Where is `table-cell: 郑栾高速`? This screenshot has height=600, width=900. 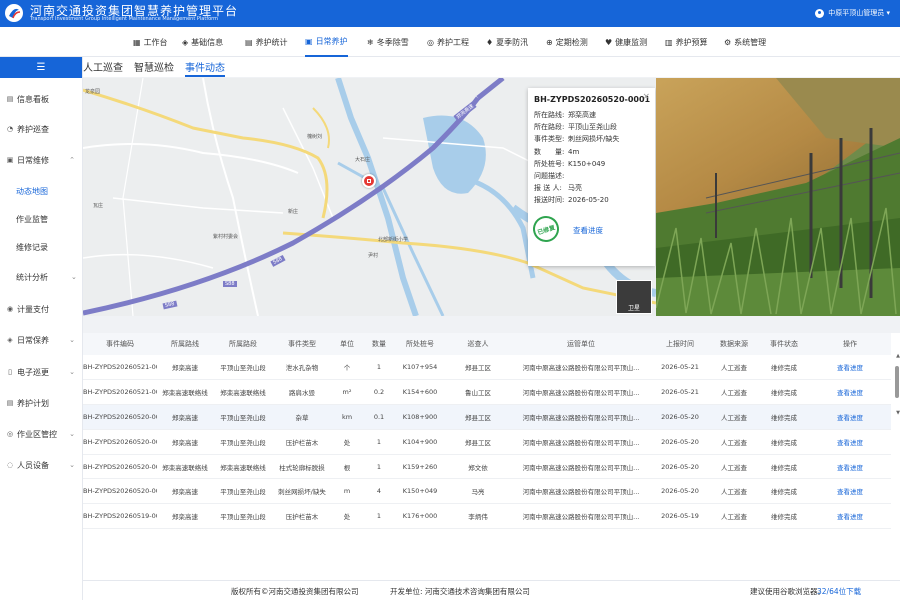 table-cell: 郑栾高速 is located at coordinates (185, 442).